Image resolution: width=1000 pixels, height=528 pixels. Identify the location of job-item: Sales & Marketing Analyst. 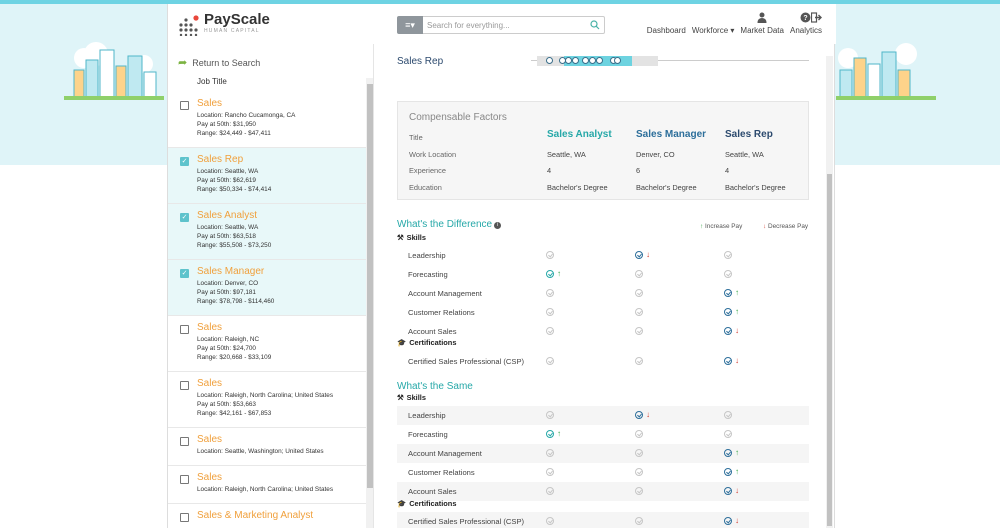
(267, 516).